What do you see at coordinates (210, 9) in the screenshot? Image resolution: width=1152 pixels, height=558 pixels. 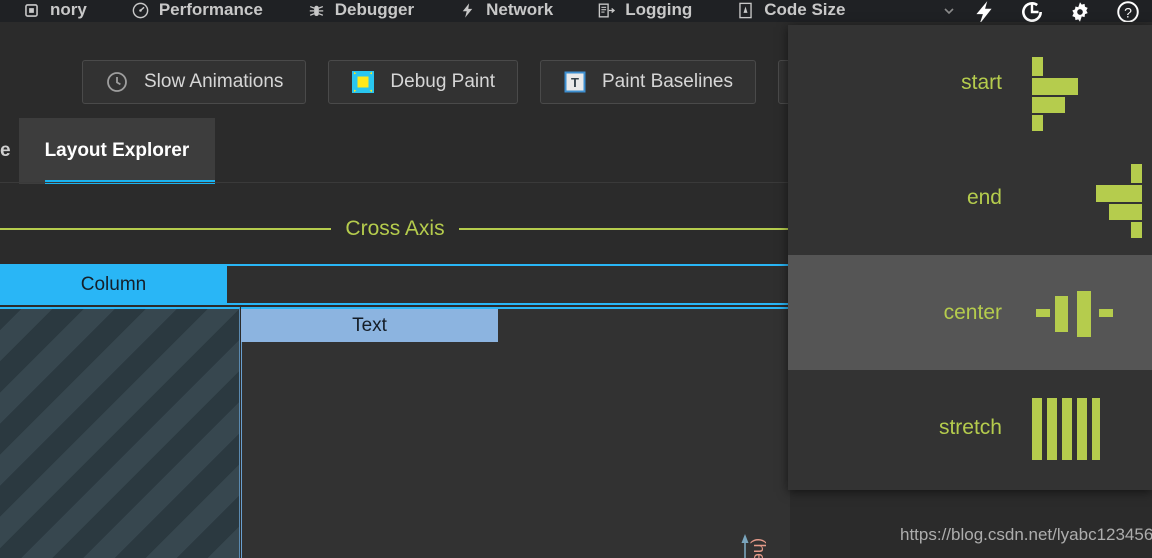 I see `nav-tab-label: Performance` at bounding box center [210, 9].